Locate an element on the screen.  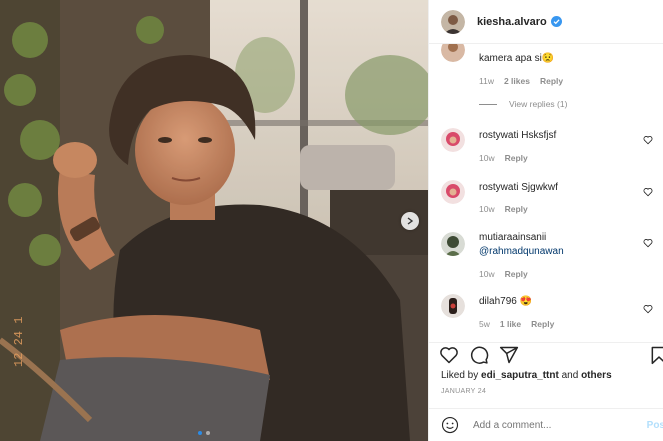
chevron-right-icon is located at coordinates (410, 221).